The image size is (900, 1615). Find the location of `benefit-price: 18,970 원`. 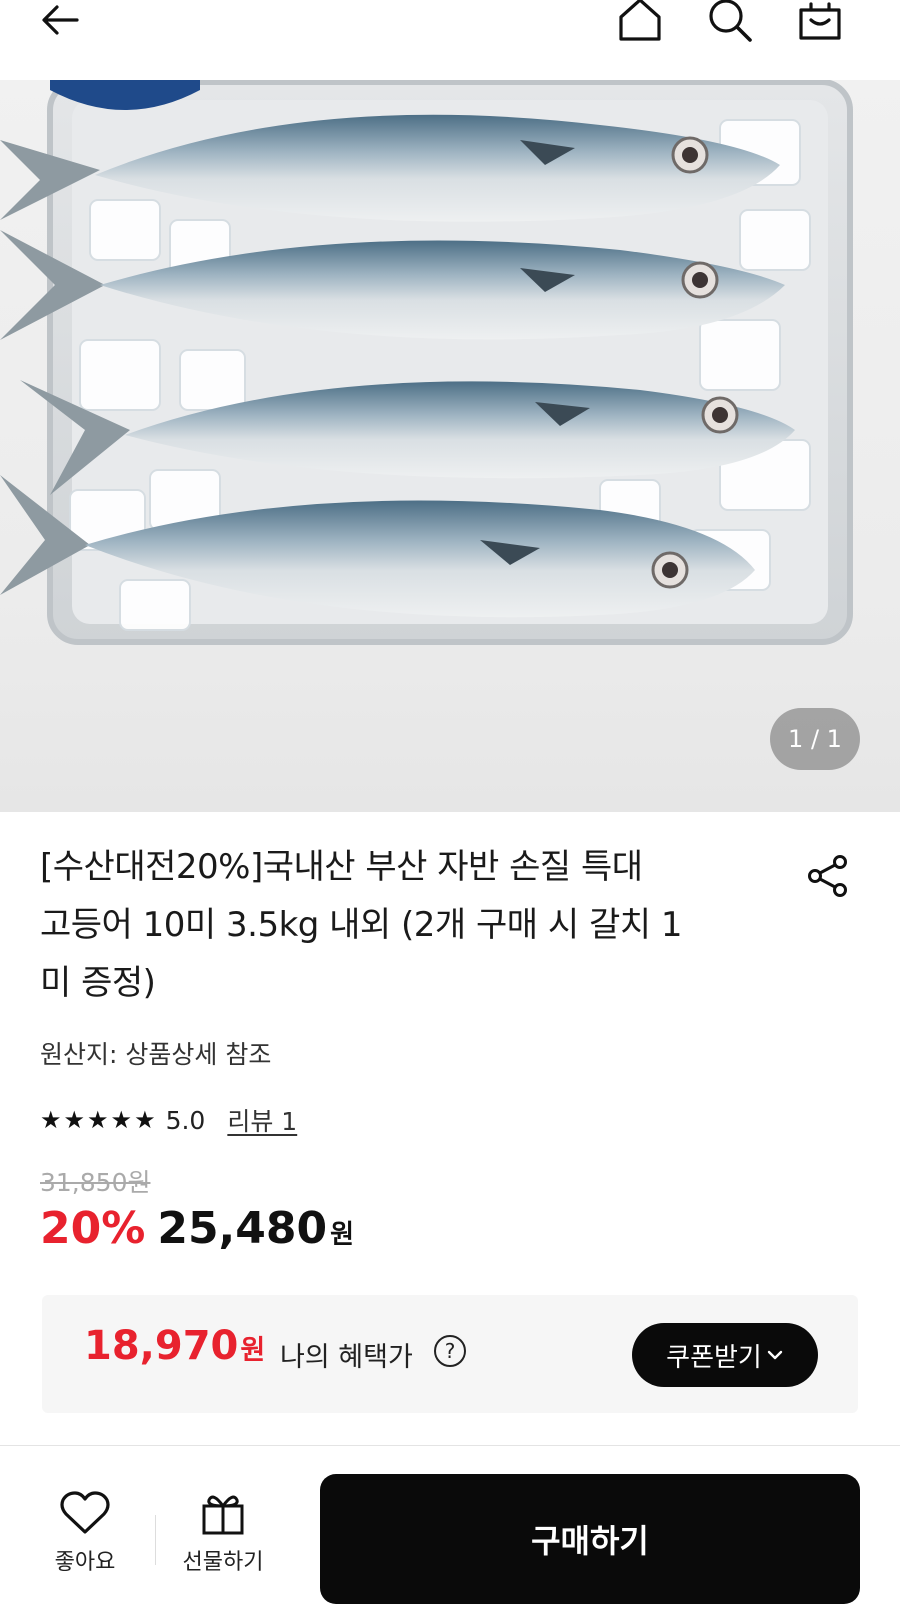

benefit-price: 18,970 원 is located at coordinates (174, 1346).